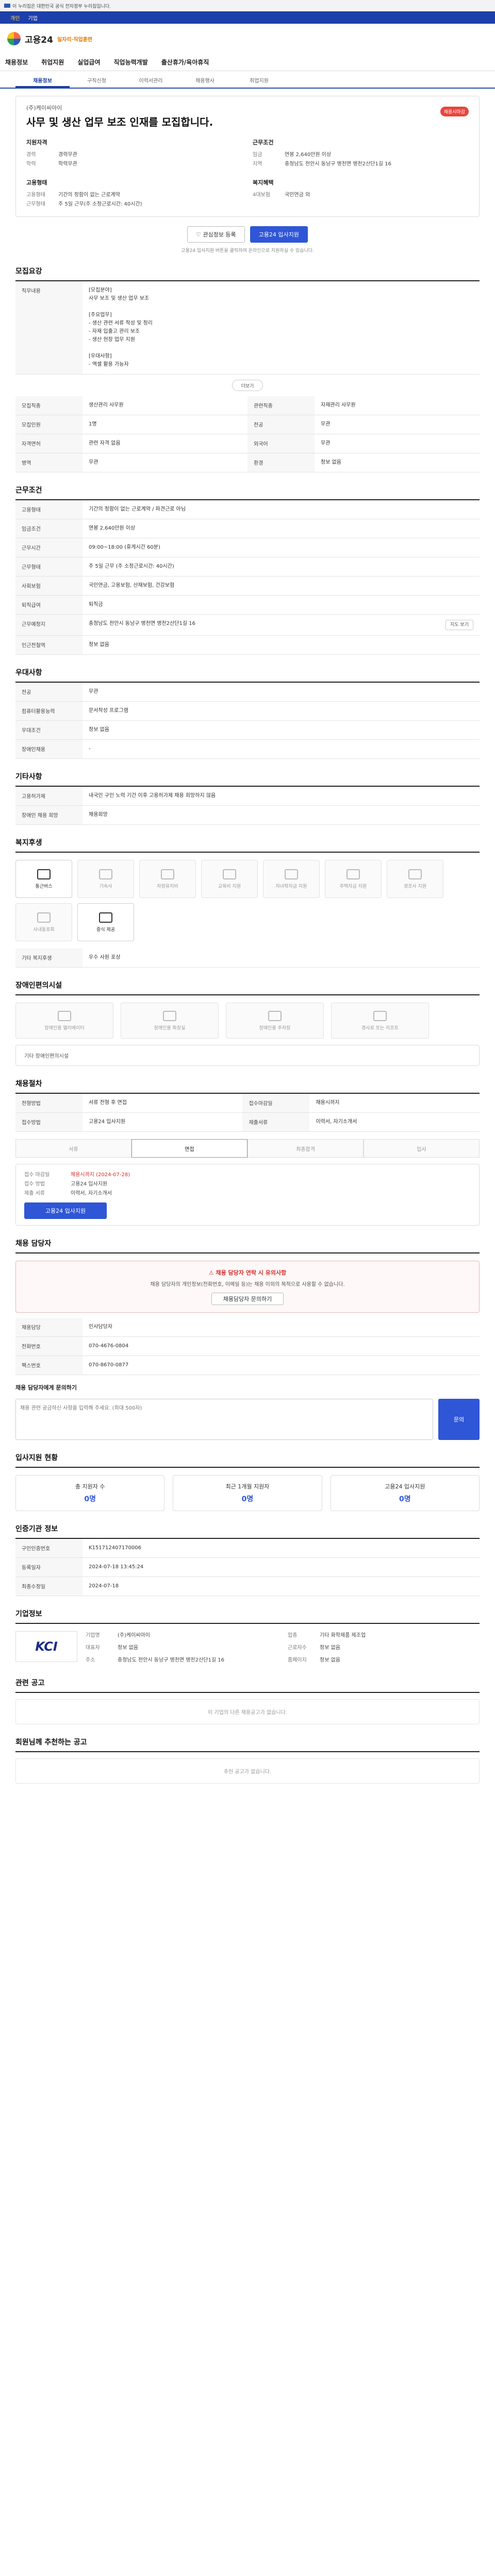 This screenshot has height=2576, width=495. What do you see at coordinates (247, 779) in the screenshot?
I see `section-title: 기타사항` at bounding box center [247, 779].